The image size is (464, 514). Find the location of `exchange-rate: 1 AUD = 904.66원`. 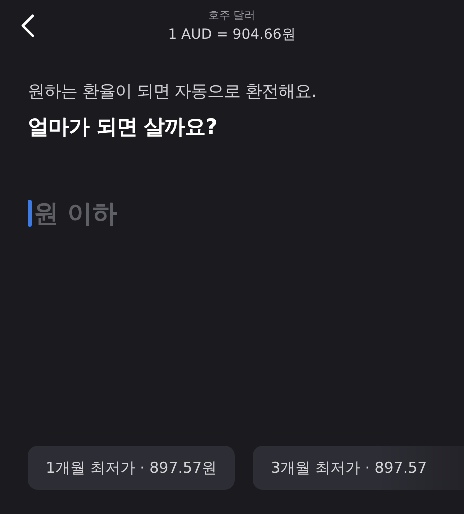

exchange-rate: 1 AUD = 904.66원 is located at coordinates (232, 35).